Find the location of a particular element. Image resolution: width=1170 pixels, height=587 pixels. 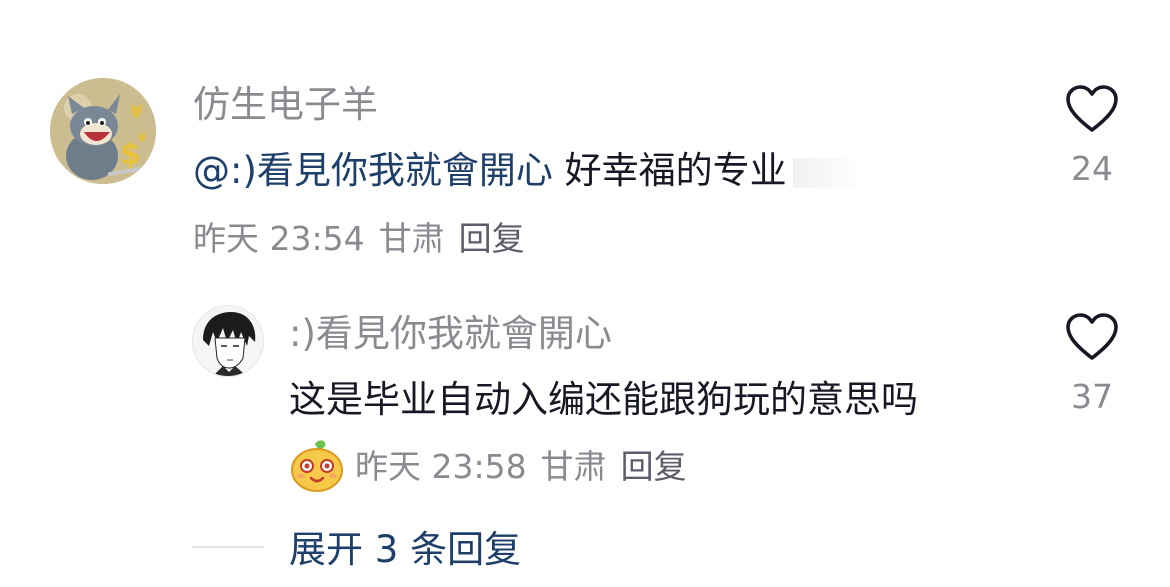

reply-meta: 昨天 23:58 甘肃 回复 is located at coordinates (521, 466).